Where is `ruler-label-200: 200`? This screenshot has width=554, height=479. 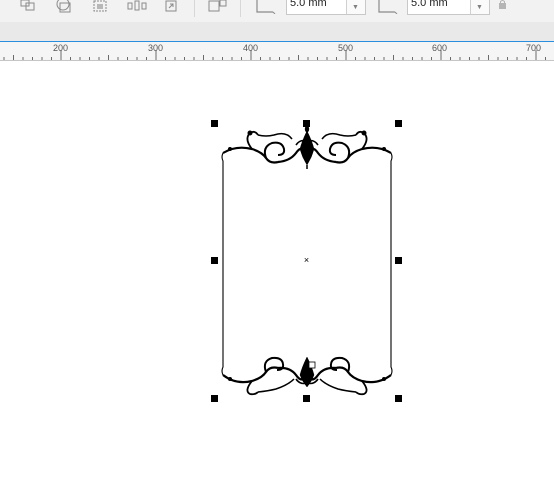 ruler-label-200: 200 is located at coordinates (61, 48).